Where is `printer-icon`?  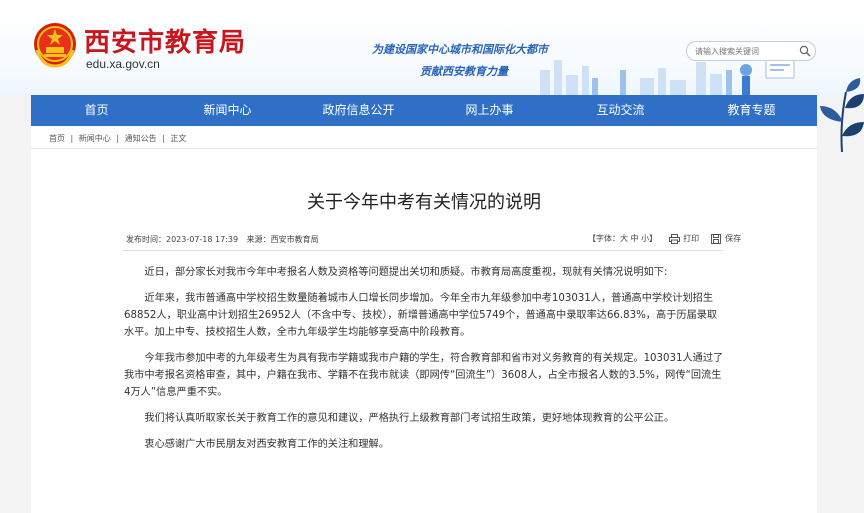 printer-icon is located at coordinates (675, 238).